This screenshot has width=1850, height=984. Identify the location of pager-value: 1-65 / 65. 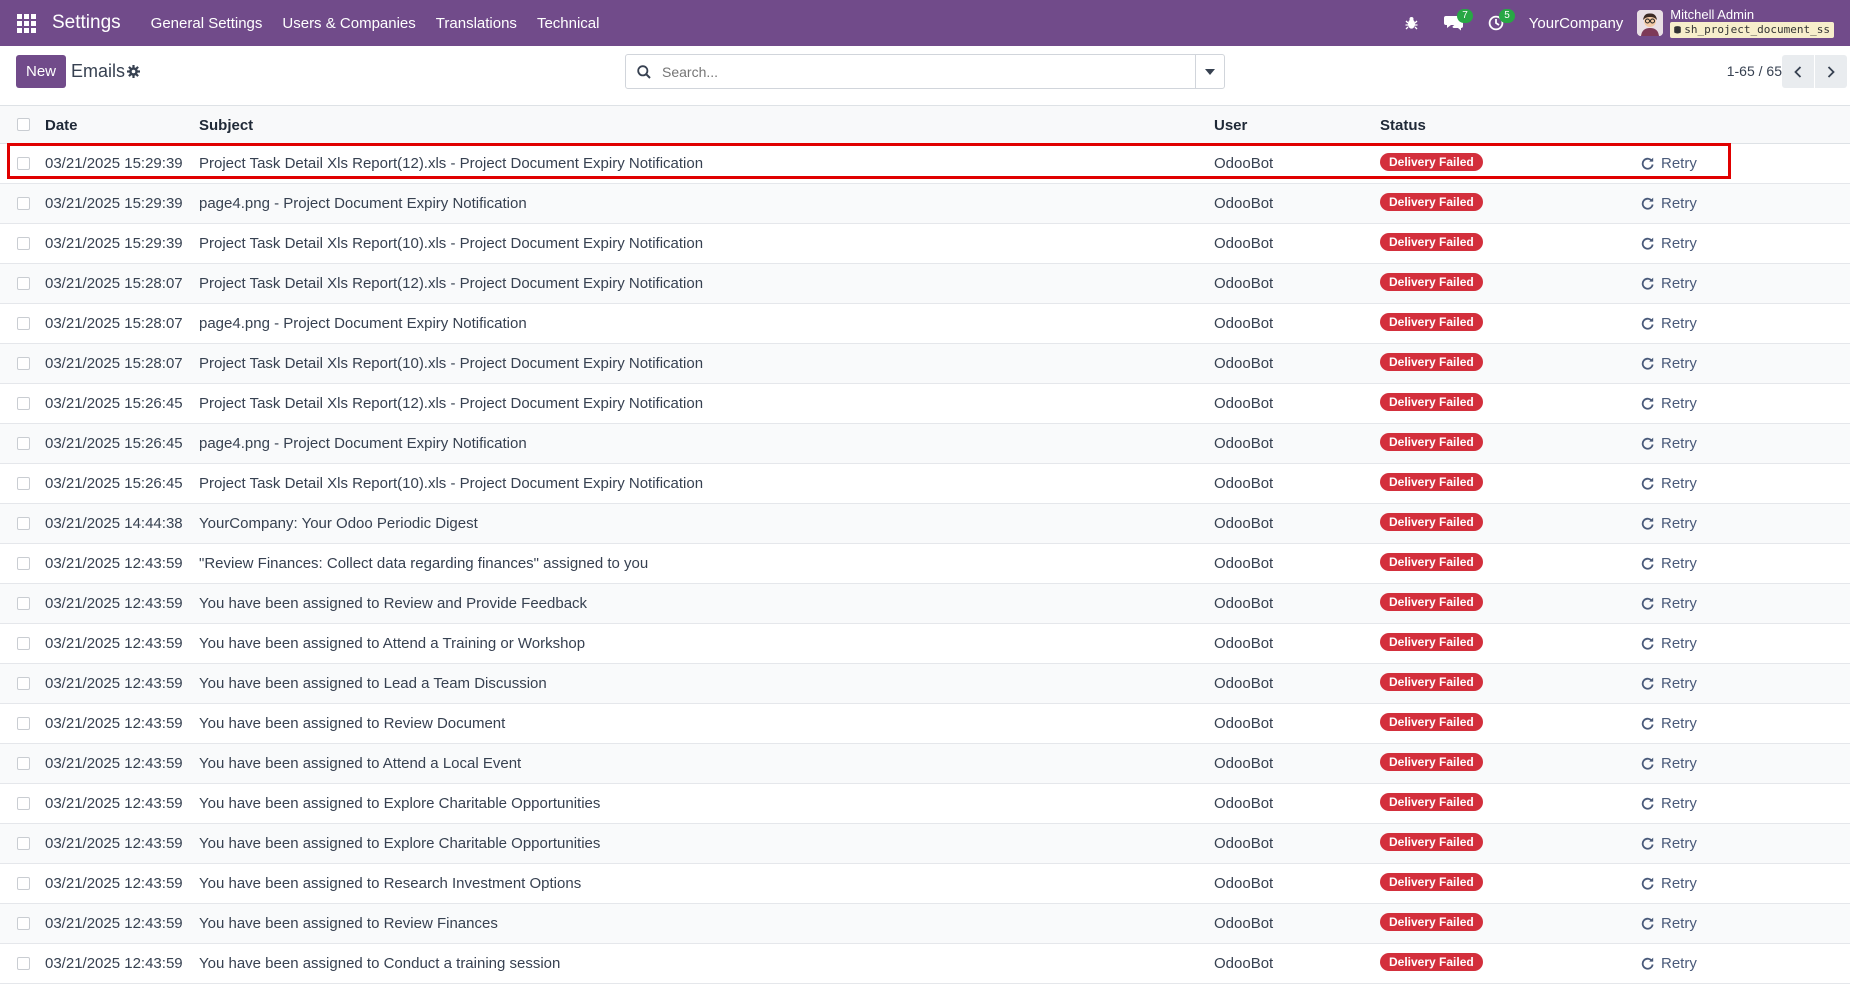
(1754, 71).